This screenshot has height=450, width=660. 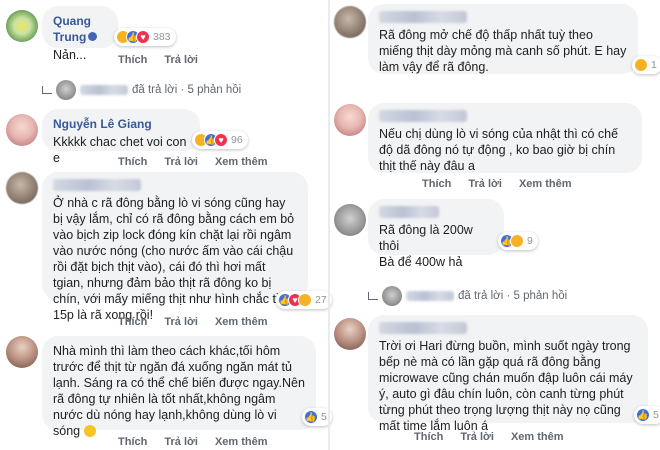 I want to click on reaction-summary: 👍 ♥ 96, so click(x=220, y=140).